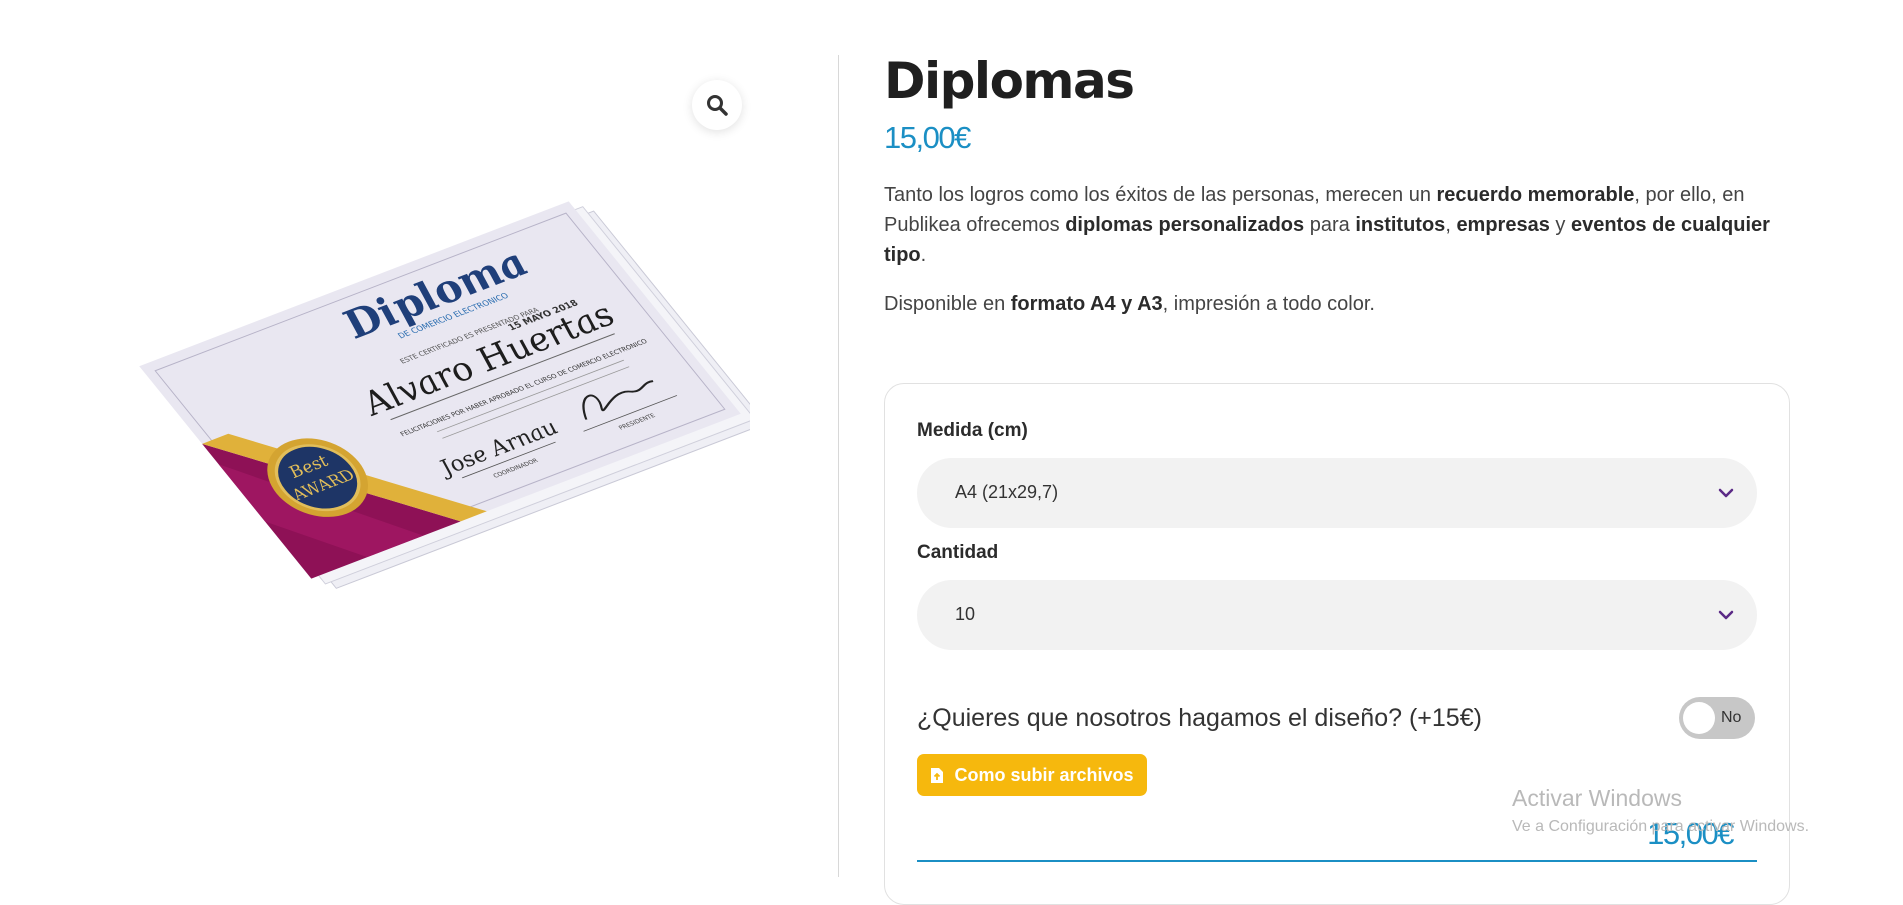 The width and height of the screenshot is (1903, 905). What do you see at coordinates (1009, 81) in the screenshot?
I see `product-title: Diplomas` at bounding box center [1009, 81].